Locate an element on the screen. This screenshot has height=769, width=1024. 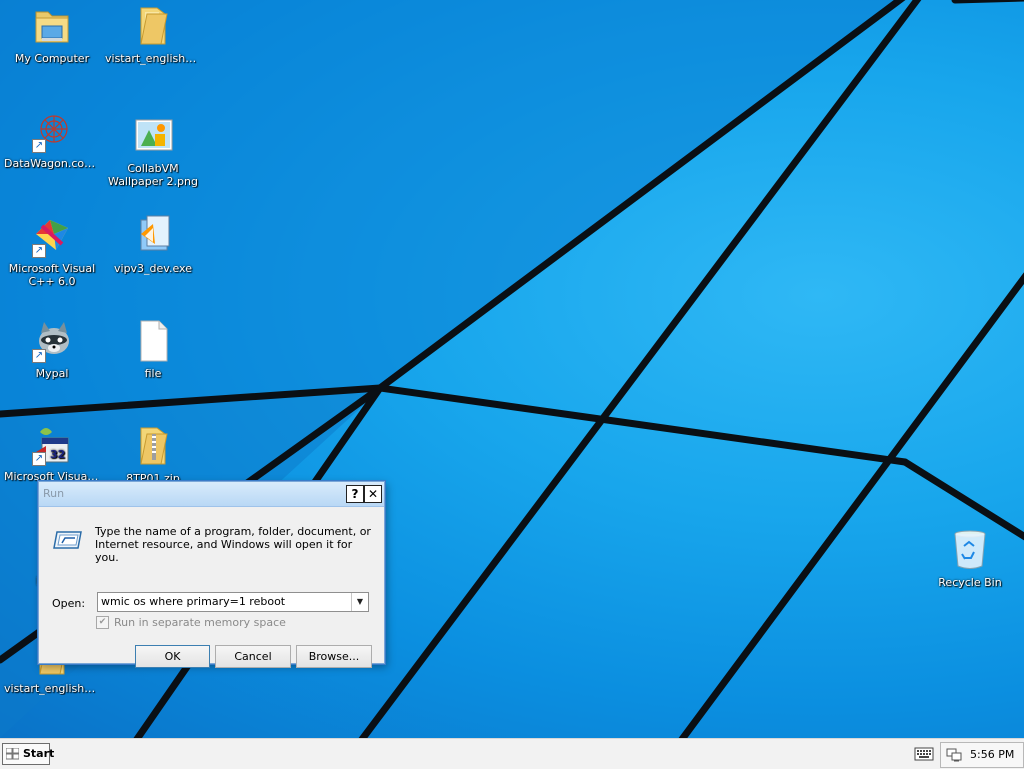
desktop-icon-recycle-bin: Recycle Bin is located at coordinates (970, 557).